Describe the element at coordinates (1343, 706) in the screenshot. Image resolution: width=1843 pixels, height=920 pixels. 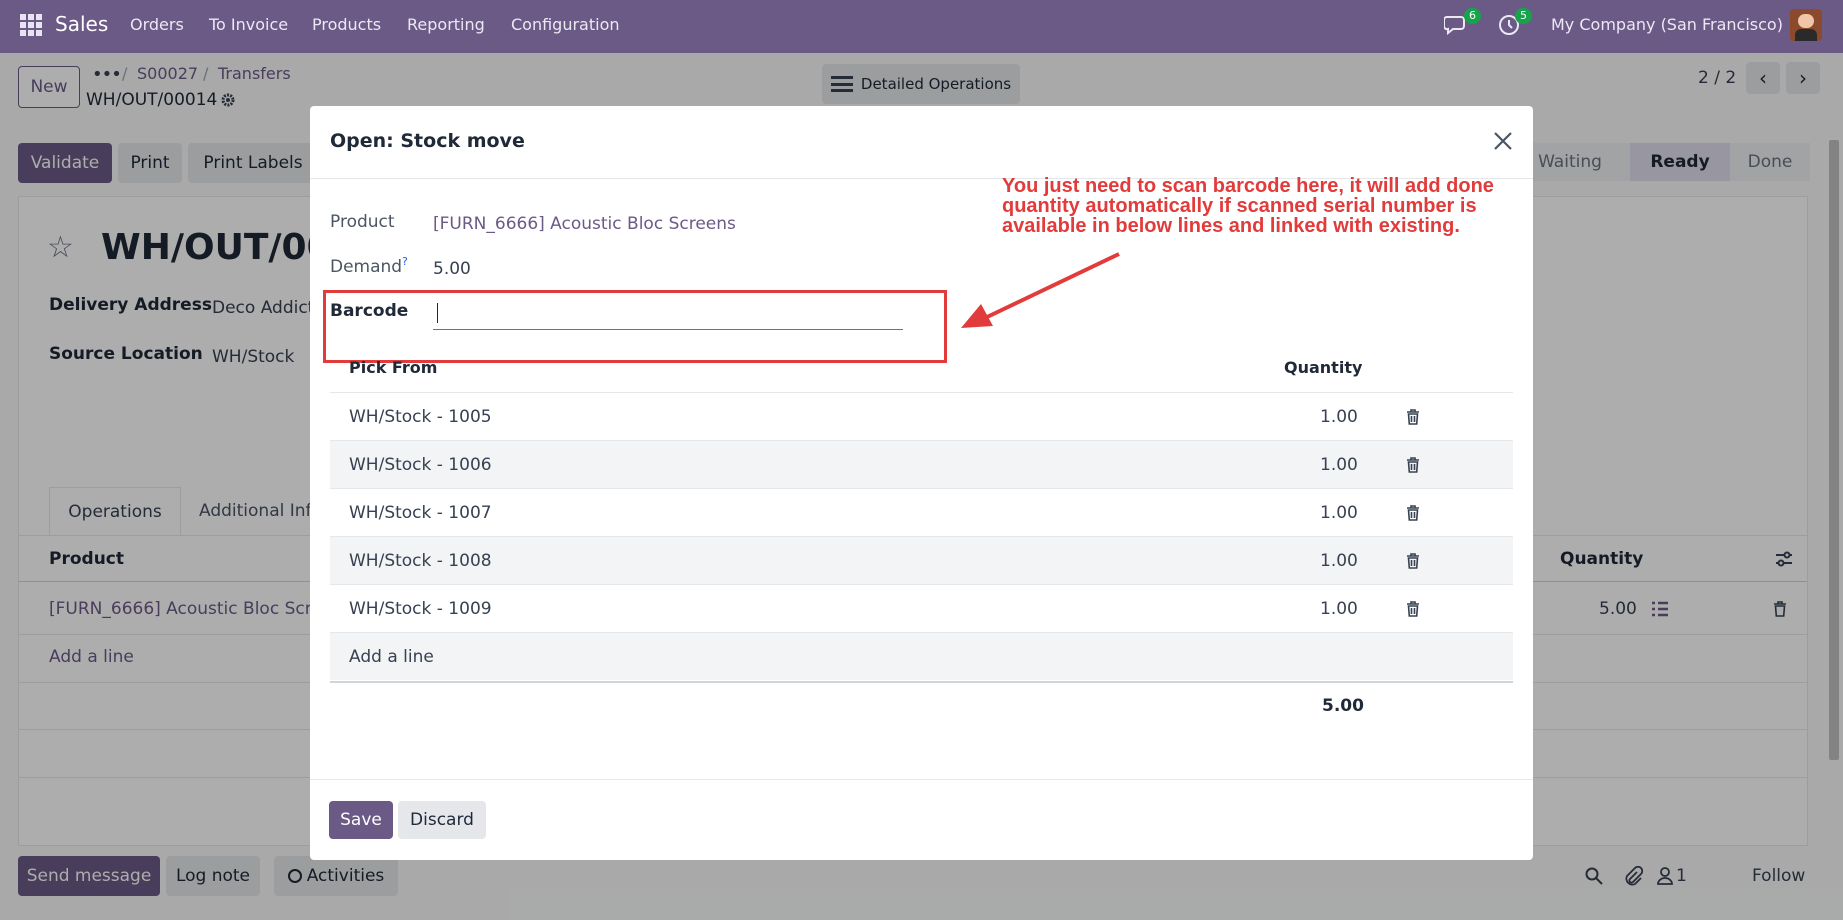
I see `quantity-total: 5.00` at that location.